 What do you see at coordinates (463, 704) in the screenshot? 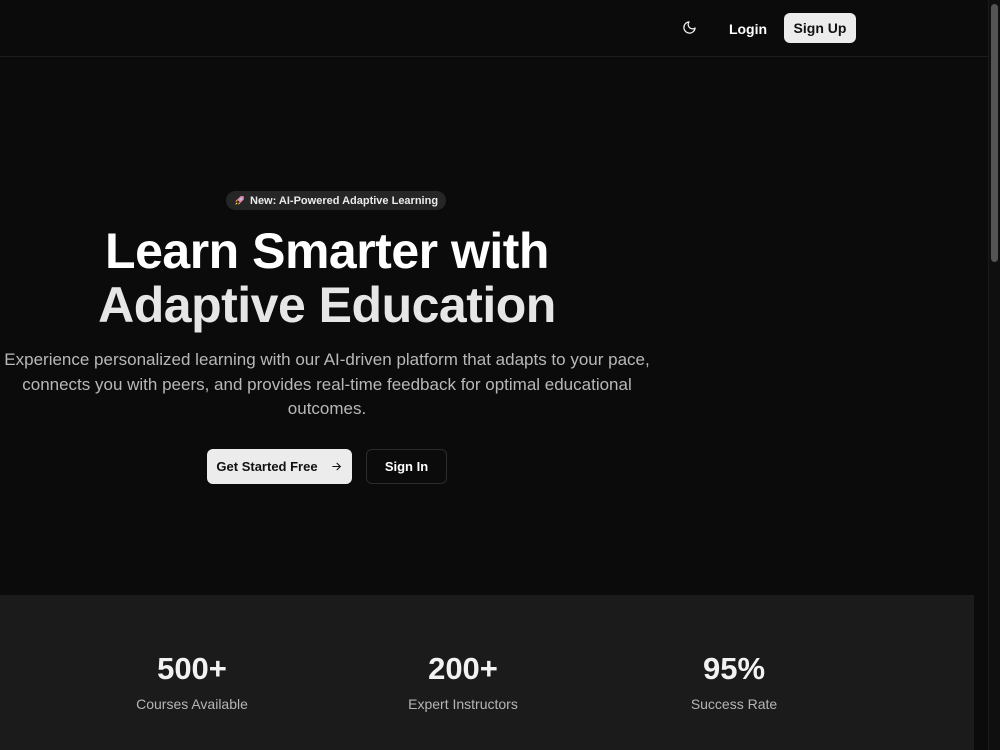
I see `stat-label: Expert Instructors` at bounding box center [463, 704].